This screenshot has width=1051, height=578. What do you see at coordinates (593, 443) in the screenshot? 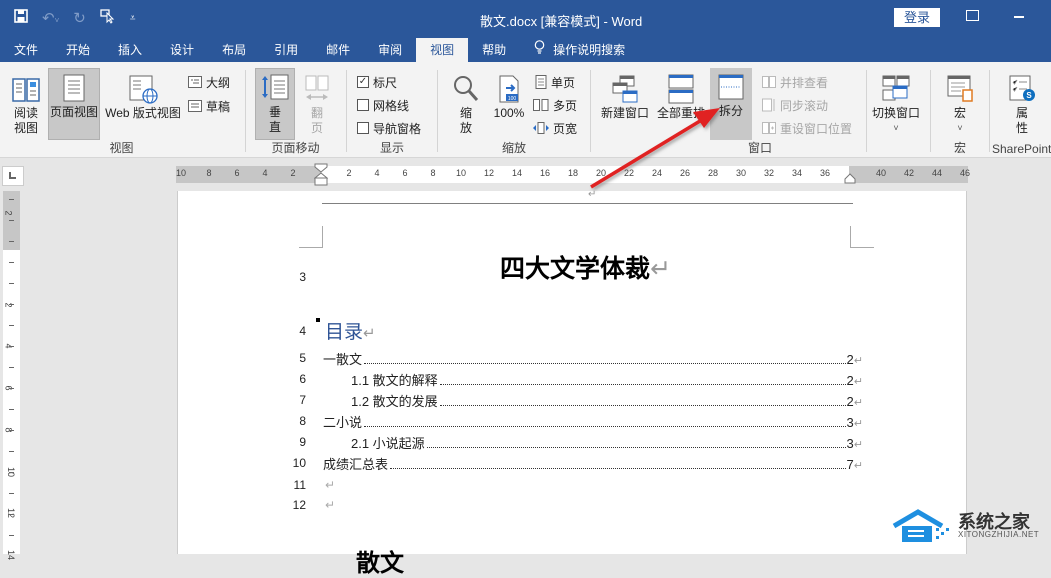
I see `toc-entry: 2.1 小说起源 3 ↵` at bounding box center [593, 443].